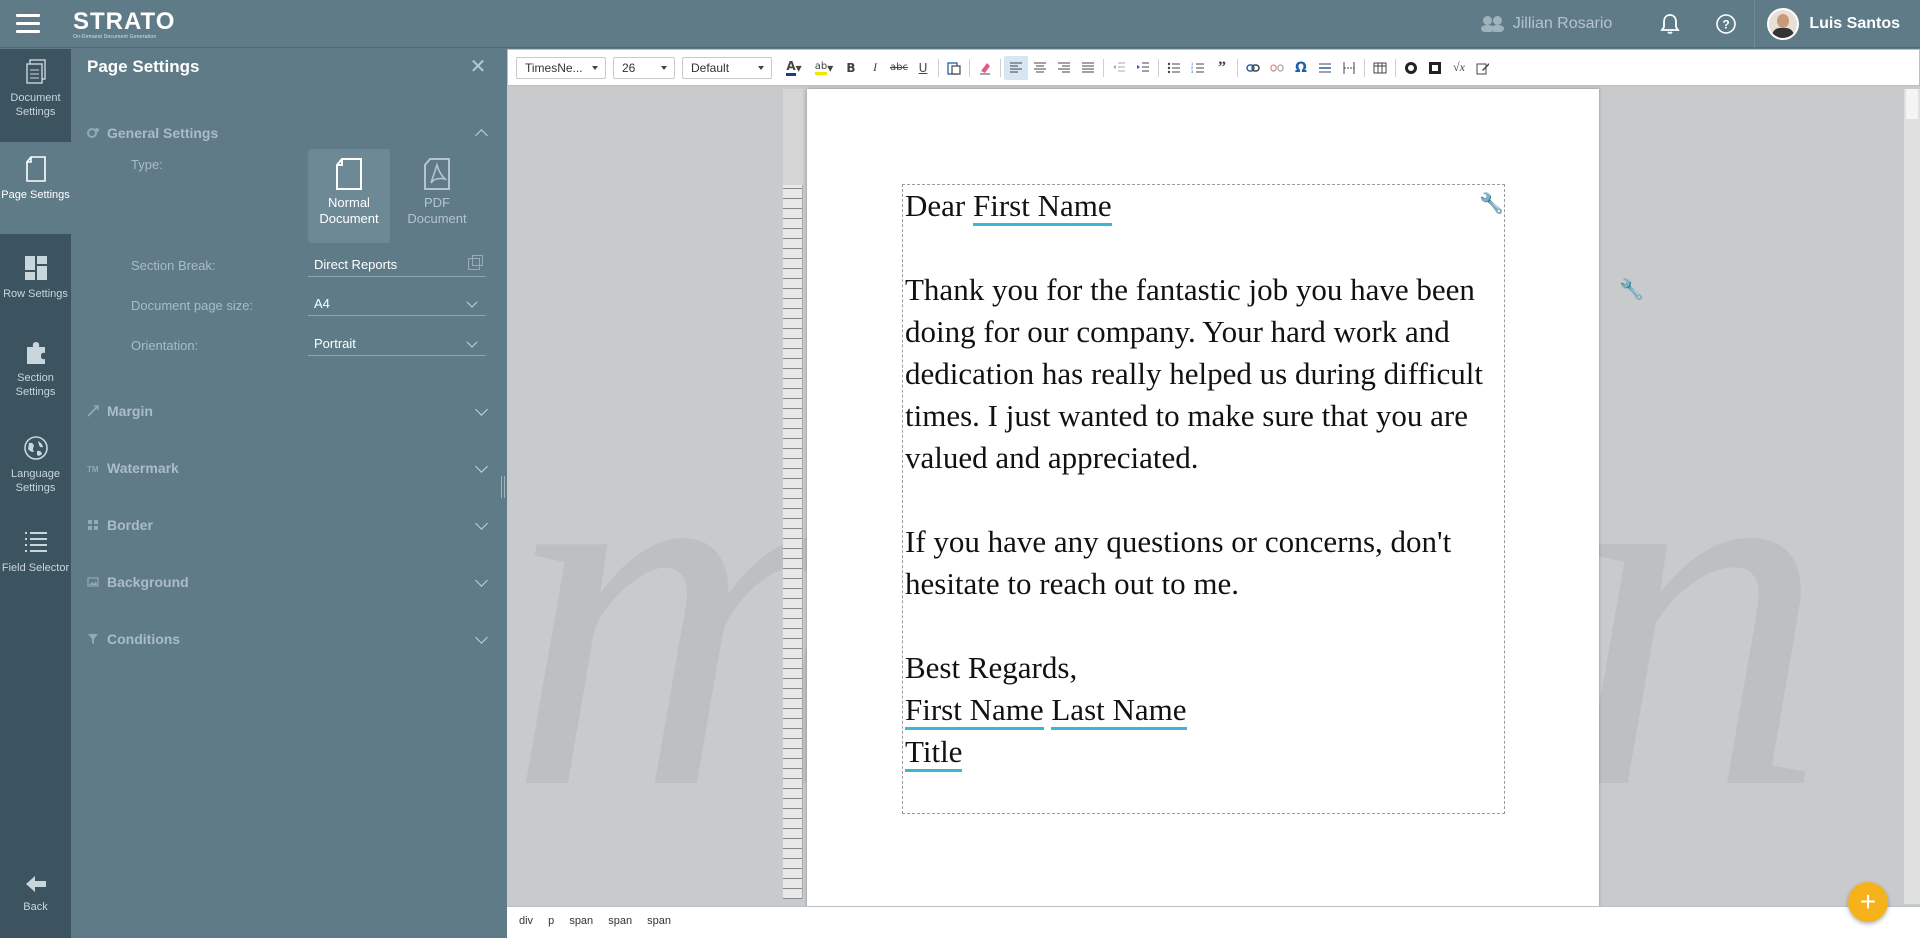 This screenshot has height=938, width=1920. I want to click on clear-format-icon, so click(985, 68).